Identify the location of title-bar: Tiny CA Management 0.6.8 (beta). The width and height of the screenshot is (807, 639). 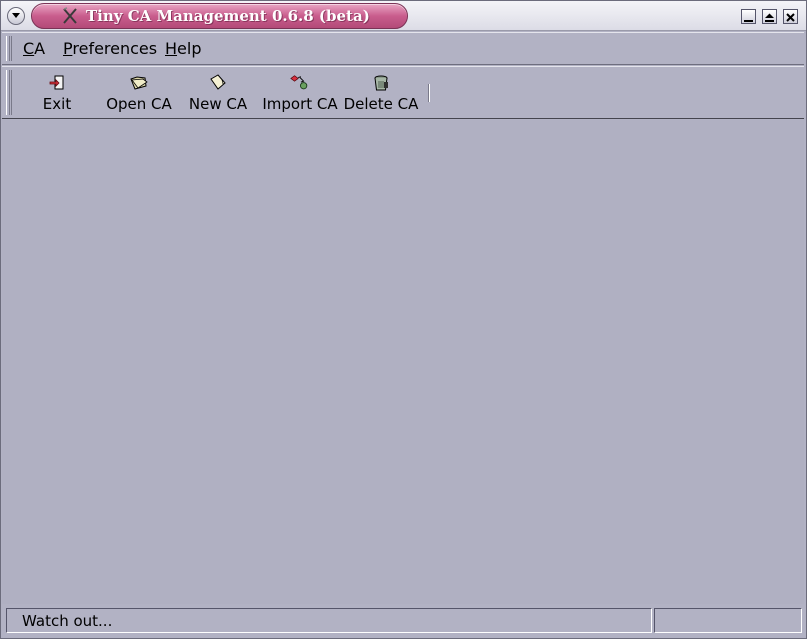
(403, 16).